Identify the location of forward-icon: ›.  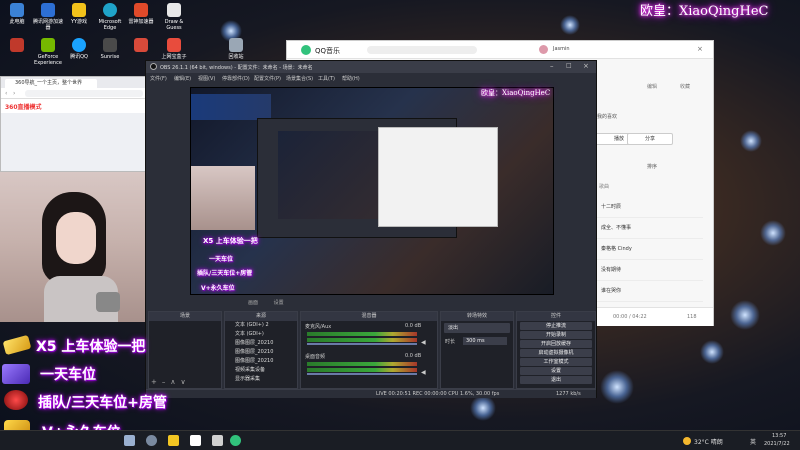
(14, 93).